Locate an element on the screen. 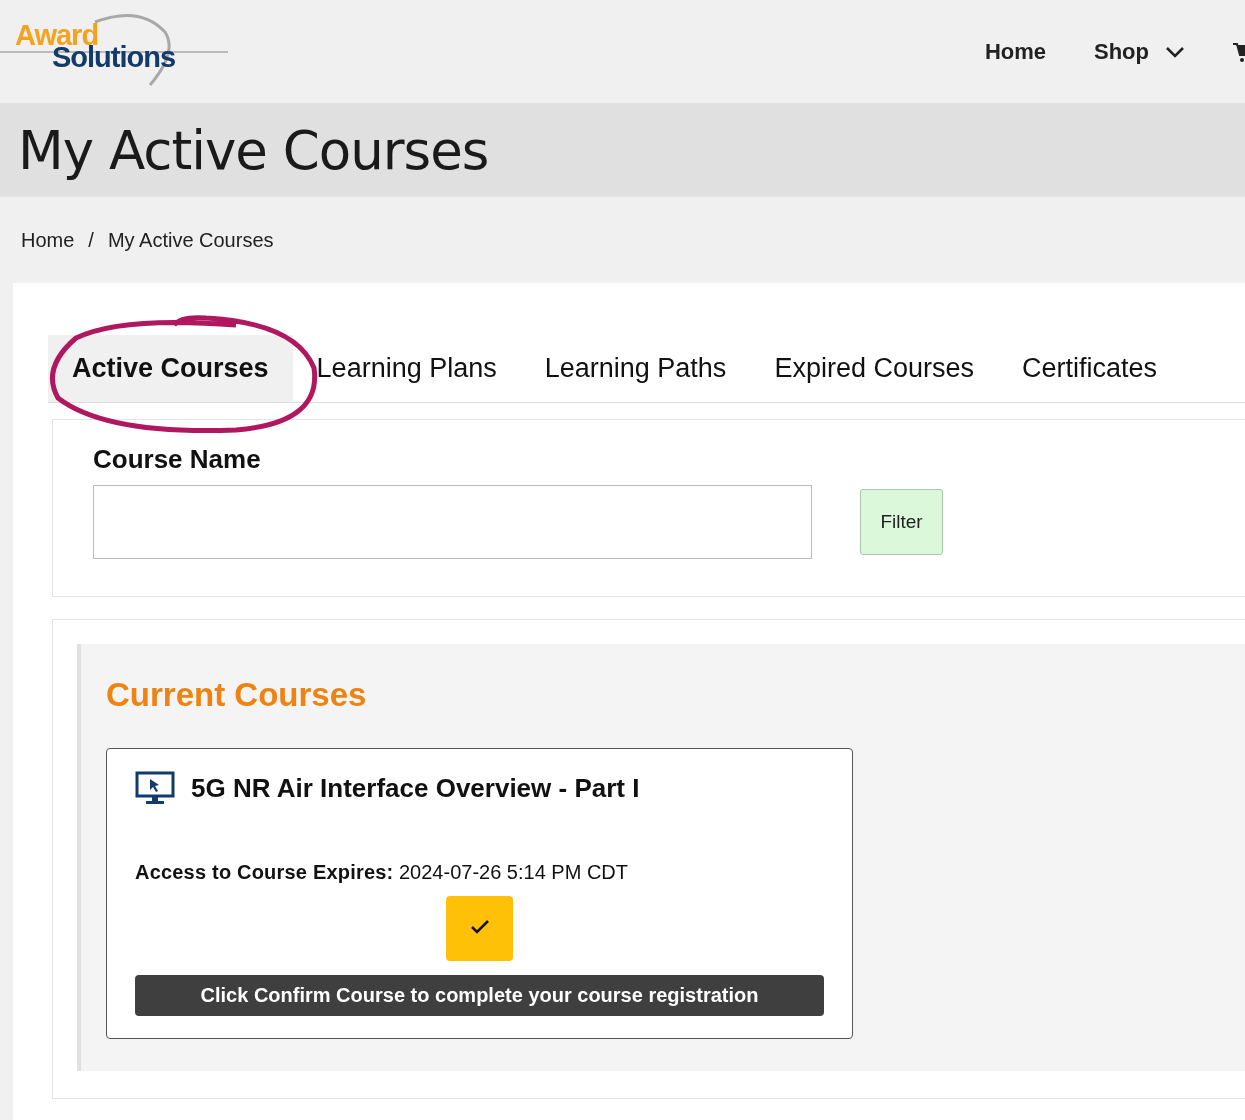 This screenshot has width=1245, height=1120. tab: Learning Plans is located at coordinates (406, 368).